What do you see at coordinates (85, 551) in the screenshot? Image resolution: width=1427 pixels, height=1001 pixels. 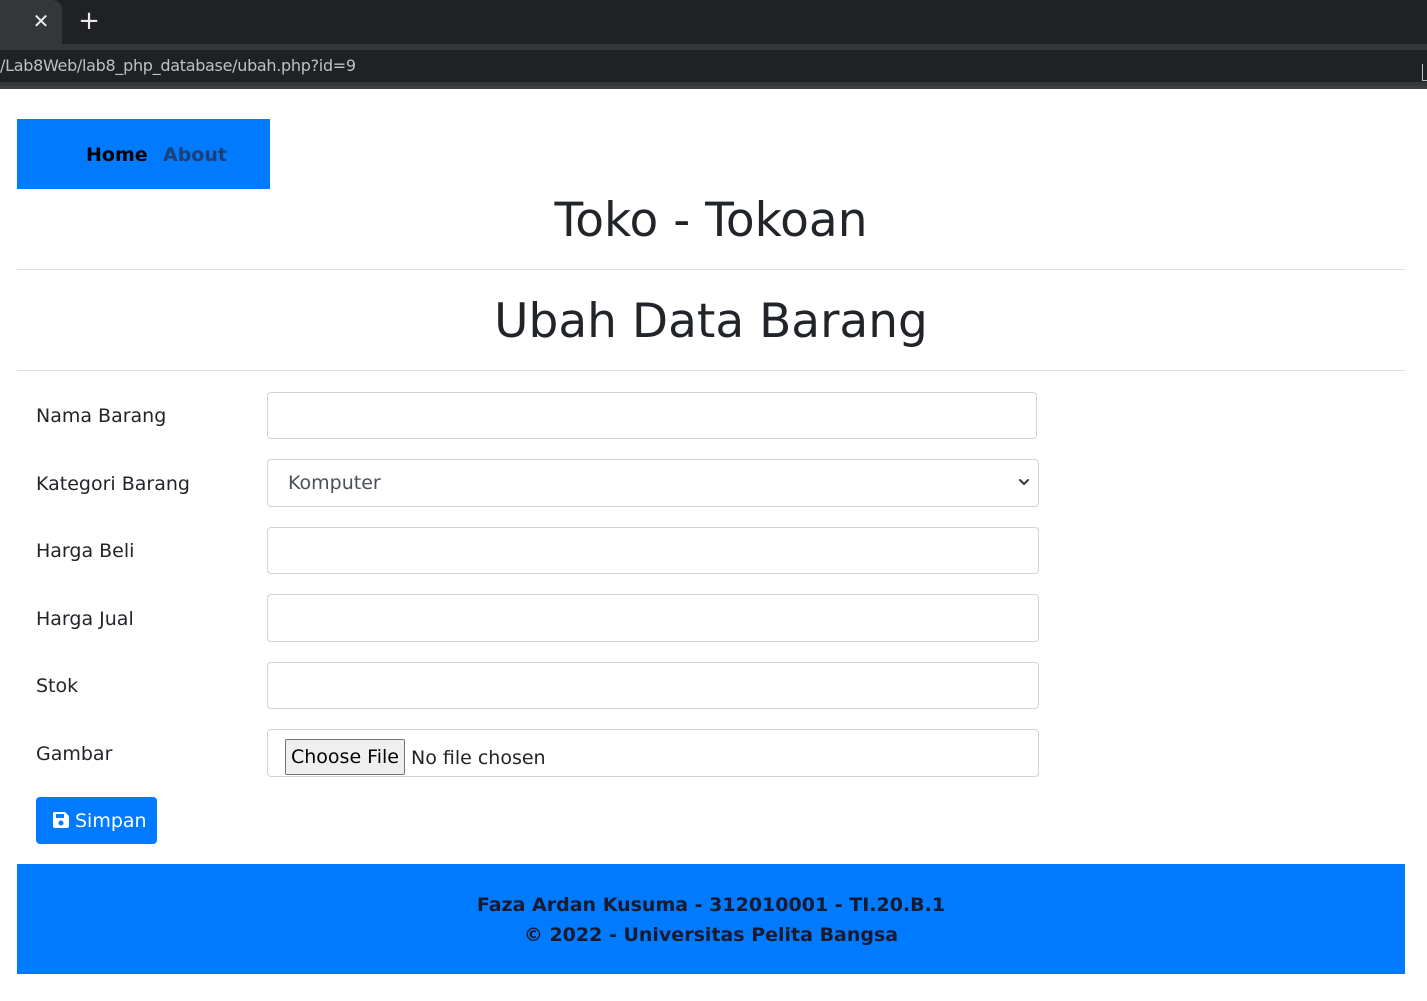 I see `harga-beli-label: Harga Beli` at bounding box center [85, 551].